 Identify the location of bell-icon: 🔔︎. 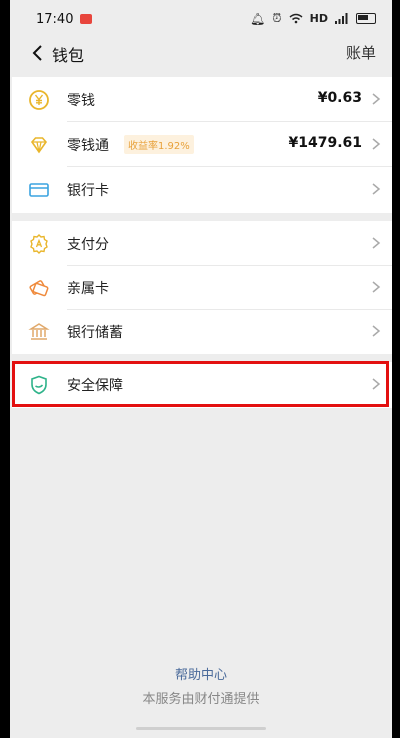
(258, 18).